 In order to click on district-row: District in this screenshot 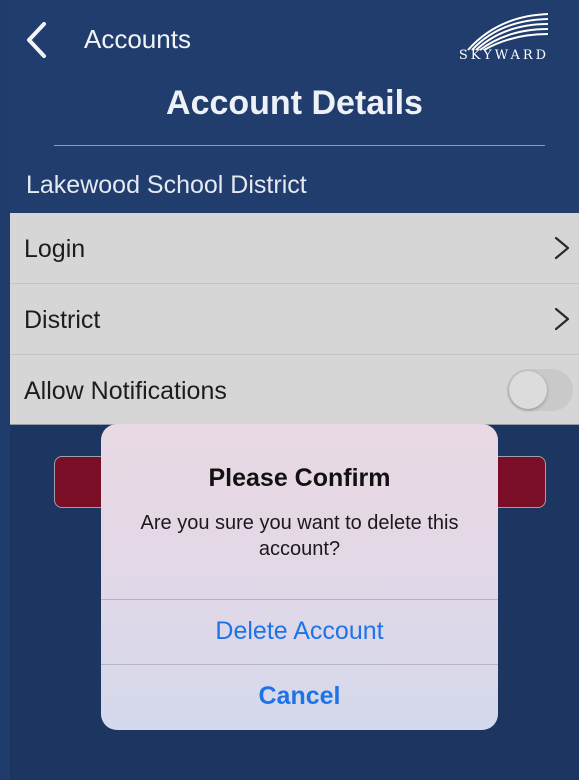, I will do `click(294, 319)`.